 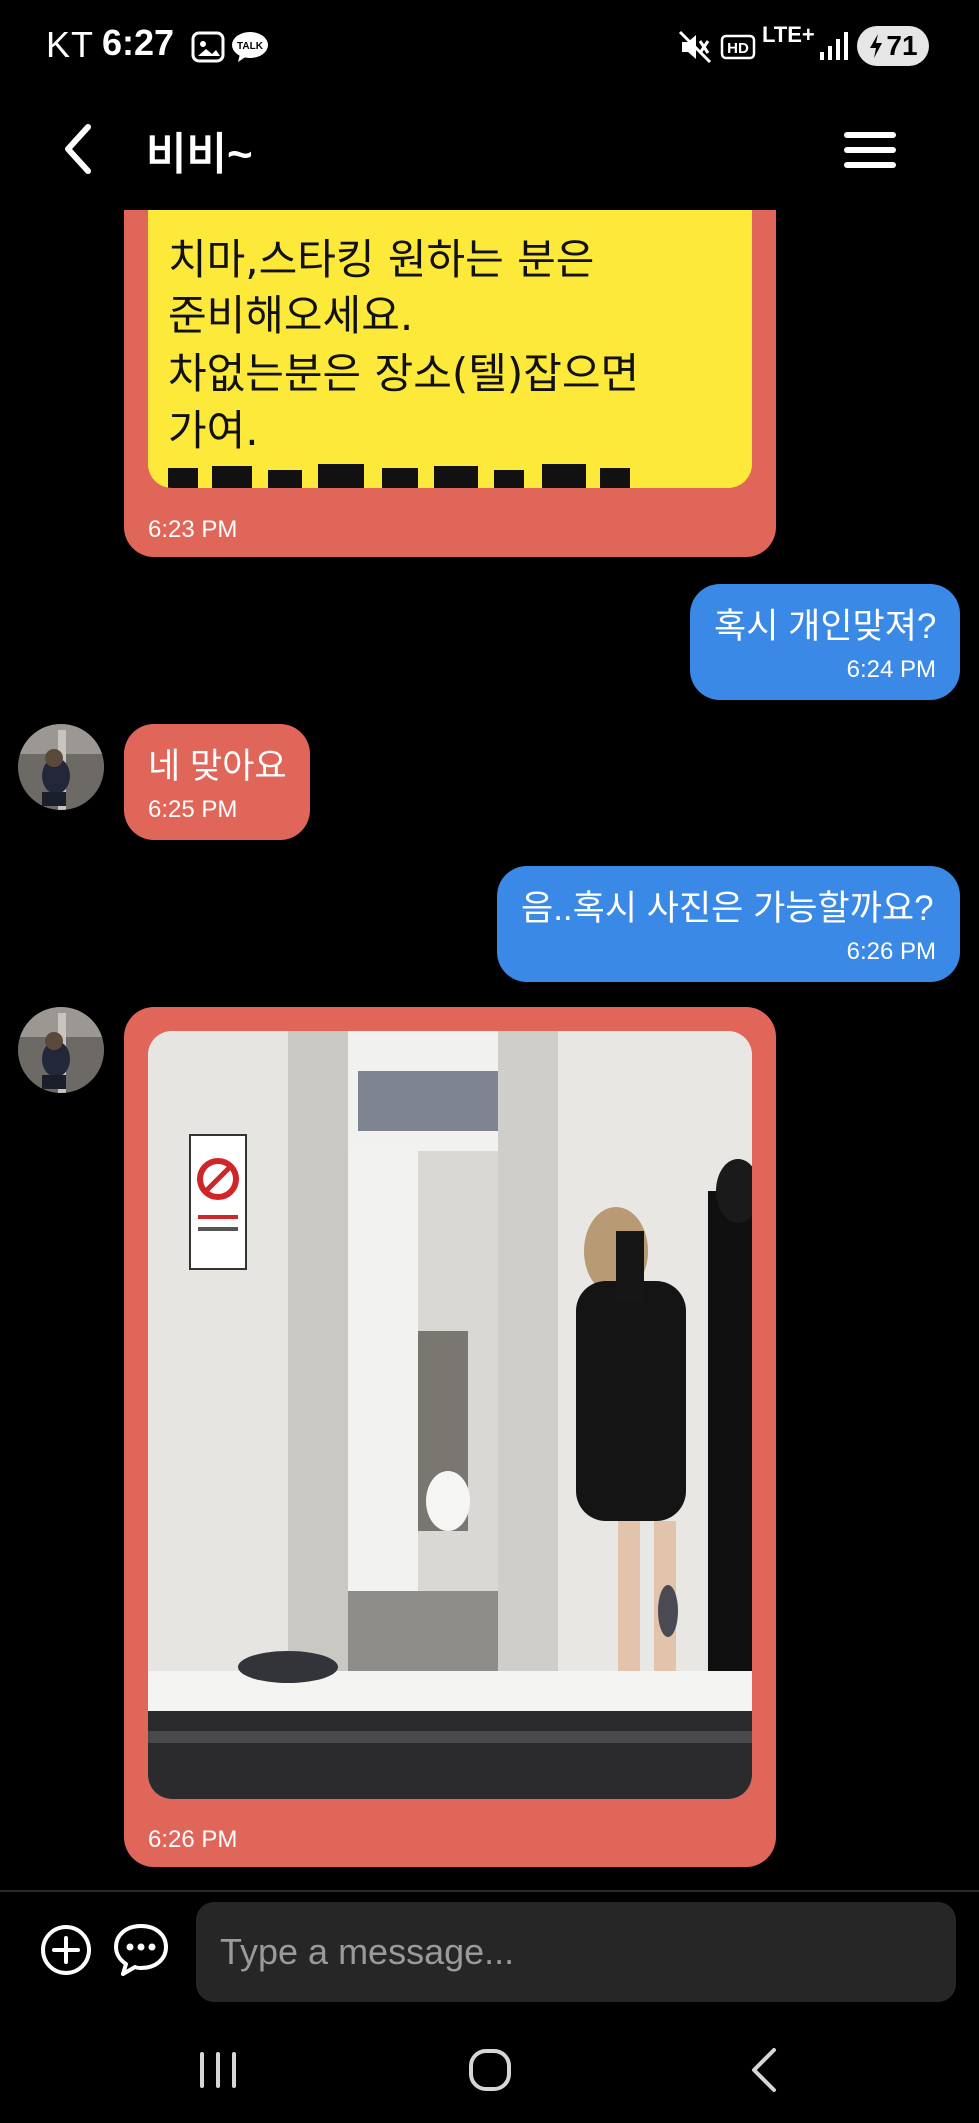 I want to click on outgoing-message-bubble: 혹시 개인맞져? 6:24 PM, so click(x=825, y=642).